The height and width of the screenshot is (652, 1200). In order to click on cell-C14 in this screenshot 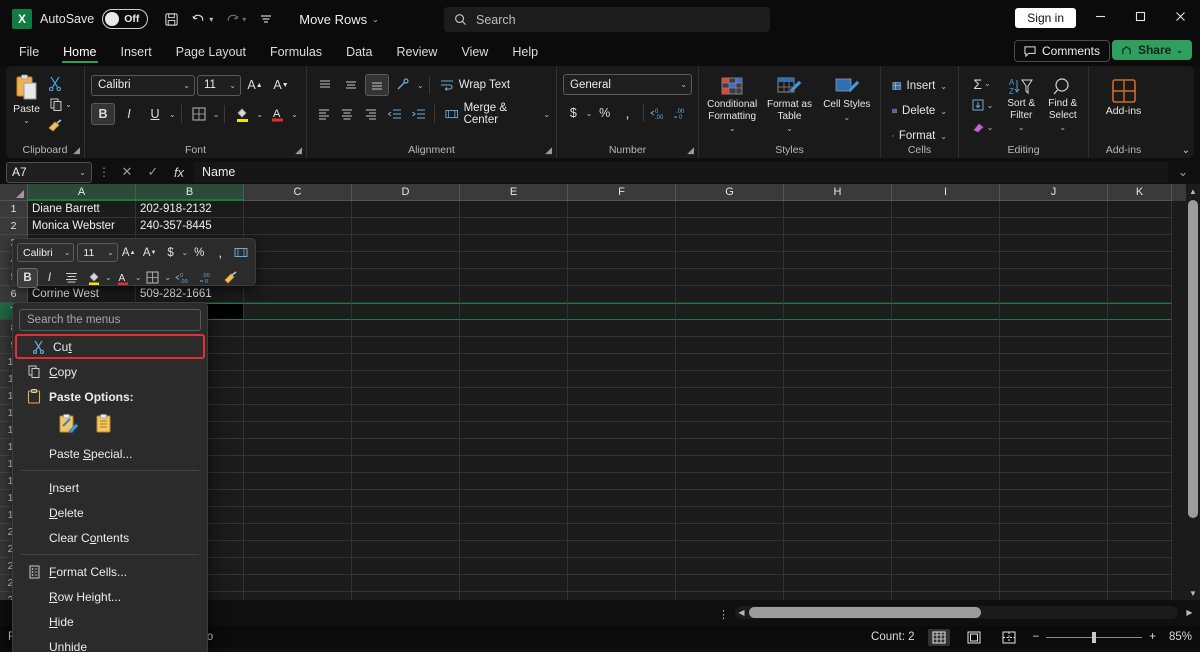, I will do `click(298, 430)`.